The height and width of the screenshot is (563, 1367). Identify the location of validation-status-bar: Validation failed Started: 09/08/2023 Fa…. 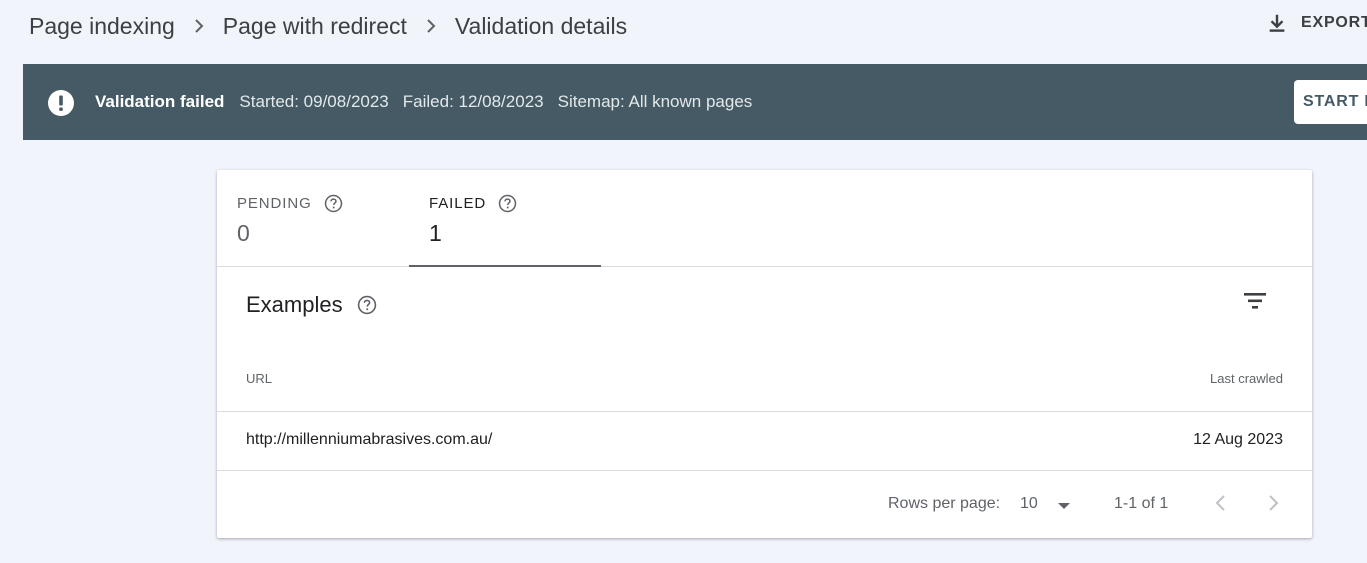
(695, 102).